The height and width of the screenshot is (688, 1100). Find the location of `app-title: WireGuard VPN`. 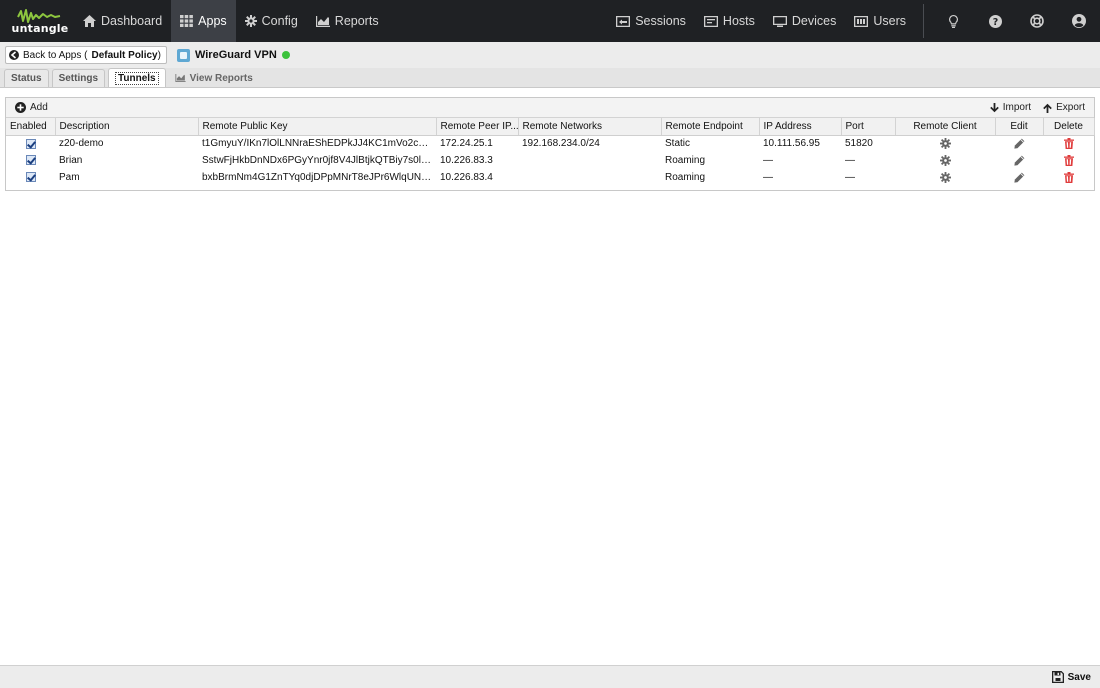

app-title: WireGuard VPN is located at coordinates (233, 55).